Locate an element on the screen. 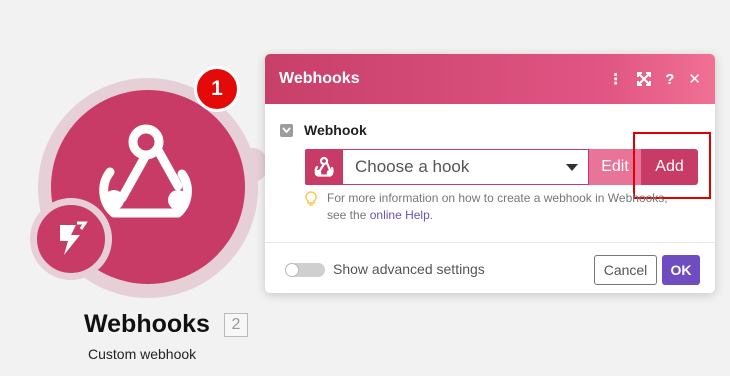 This screenshot has height=376, width=730. lightning-icon is located at coordinates (74, 238).